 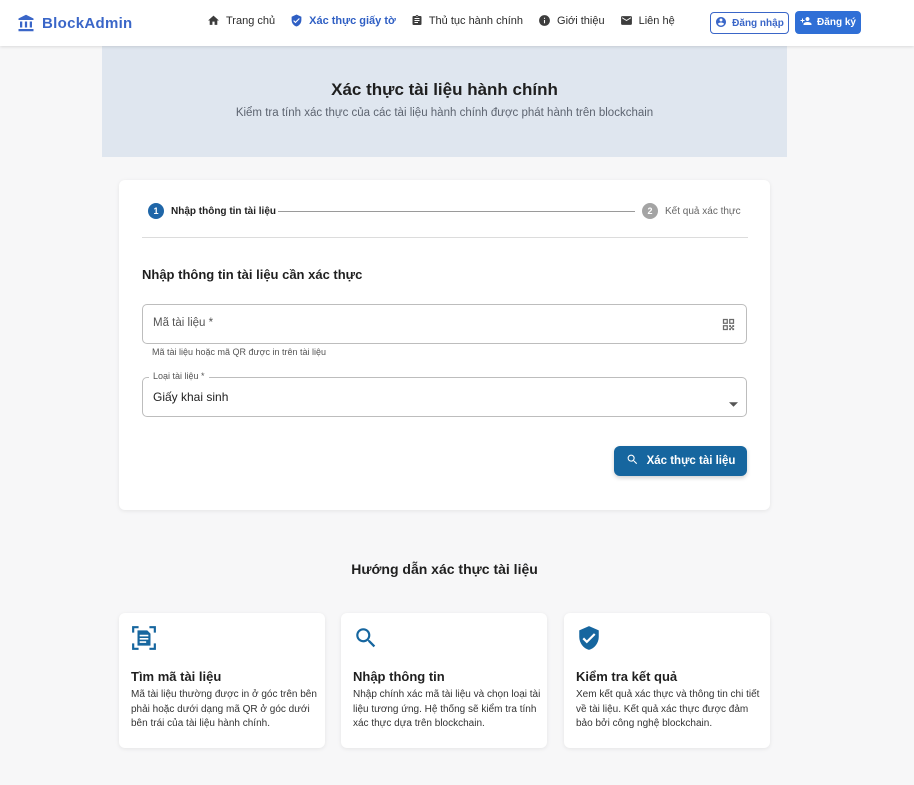 What do you see at coordinates (703, 211) in the screenshot?
I see `step-label: Kết quả xác thực` at bounding box center [703, 211].